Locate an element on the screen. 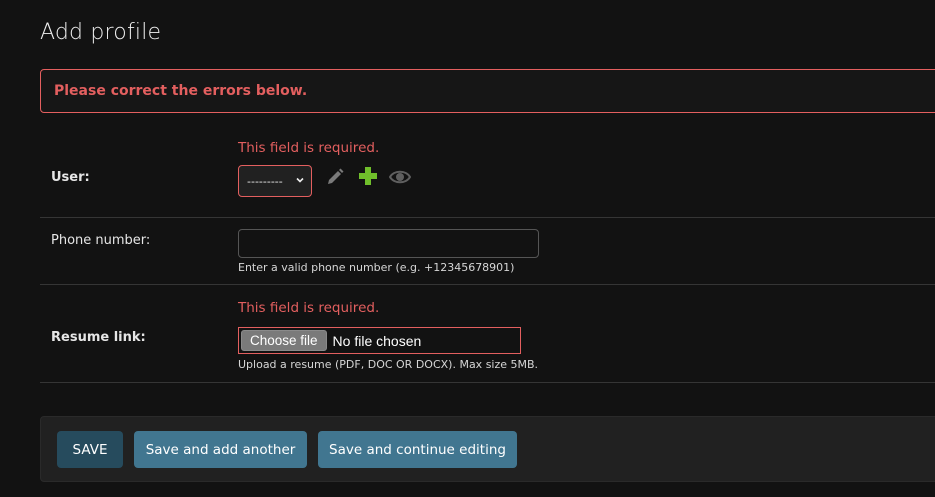 The height and width of the screenshot is (497, 935). resume-file-input: Choose file No file chosen is located at coordinates (379, 340).